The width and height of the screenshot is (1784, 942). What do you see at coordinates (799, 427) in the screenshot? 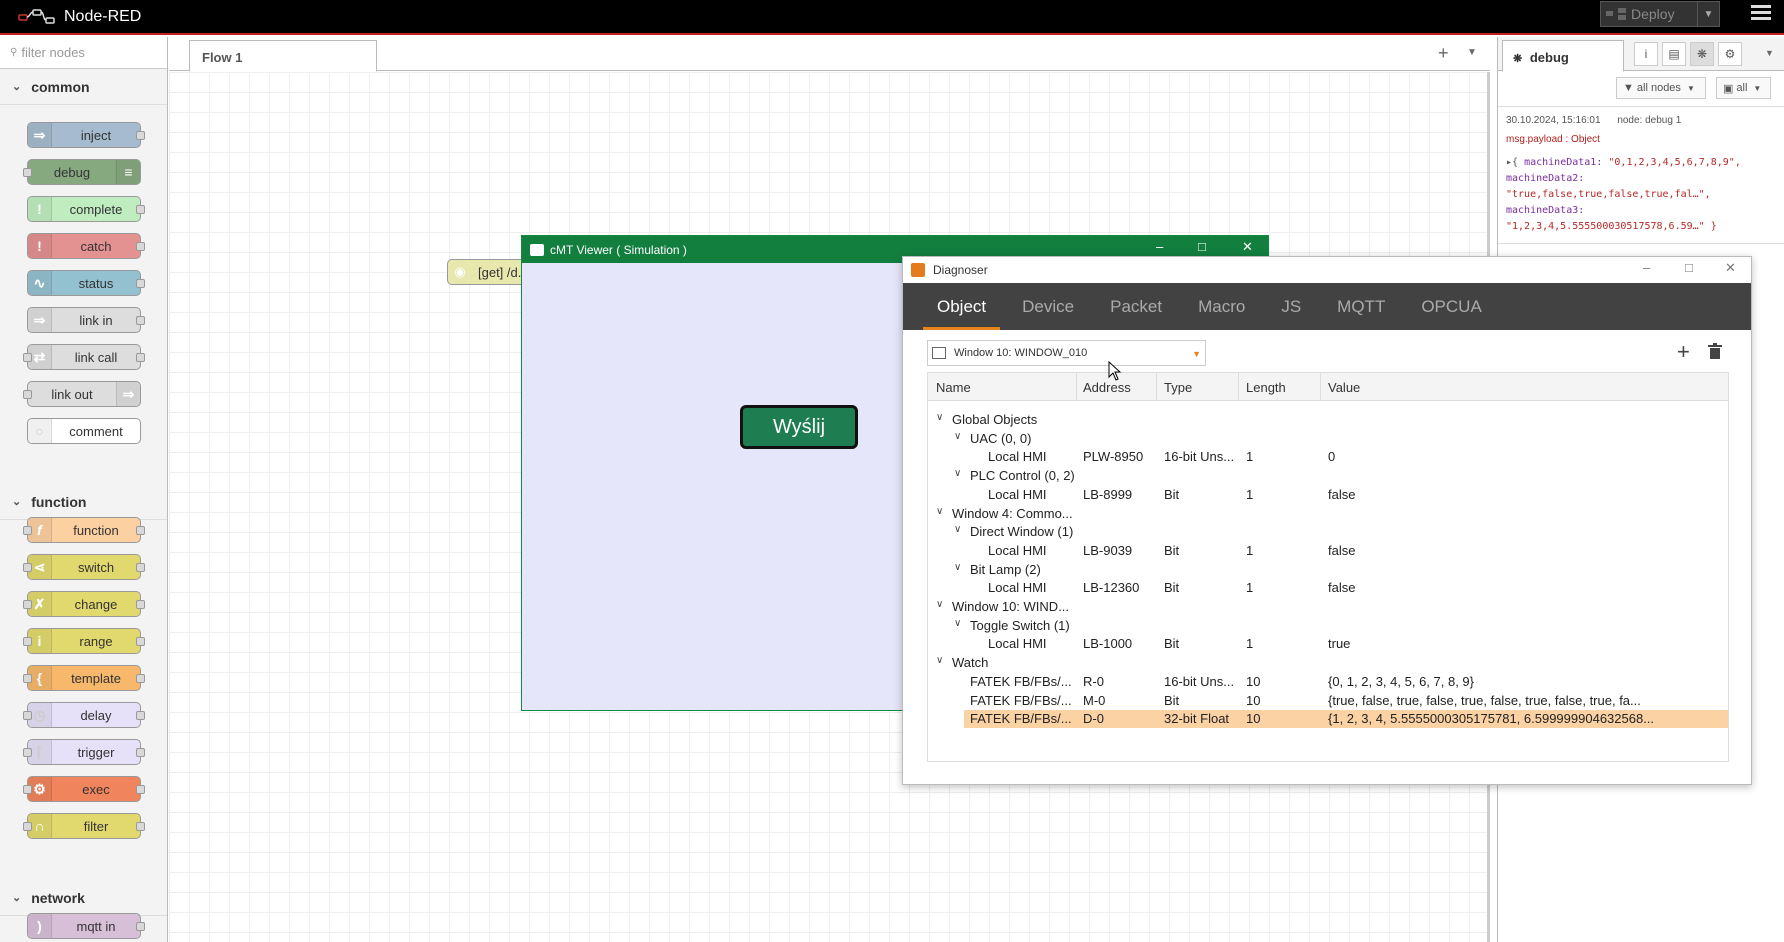
I see `wyslij-button: Wyślij` at bounding box center [799, 427].